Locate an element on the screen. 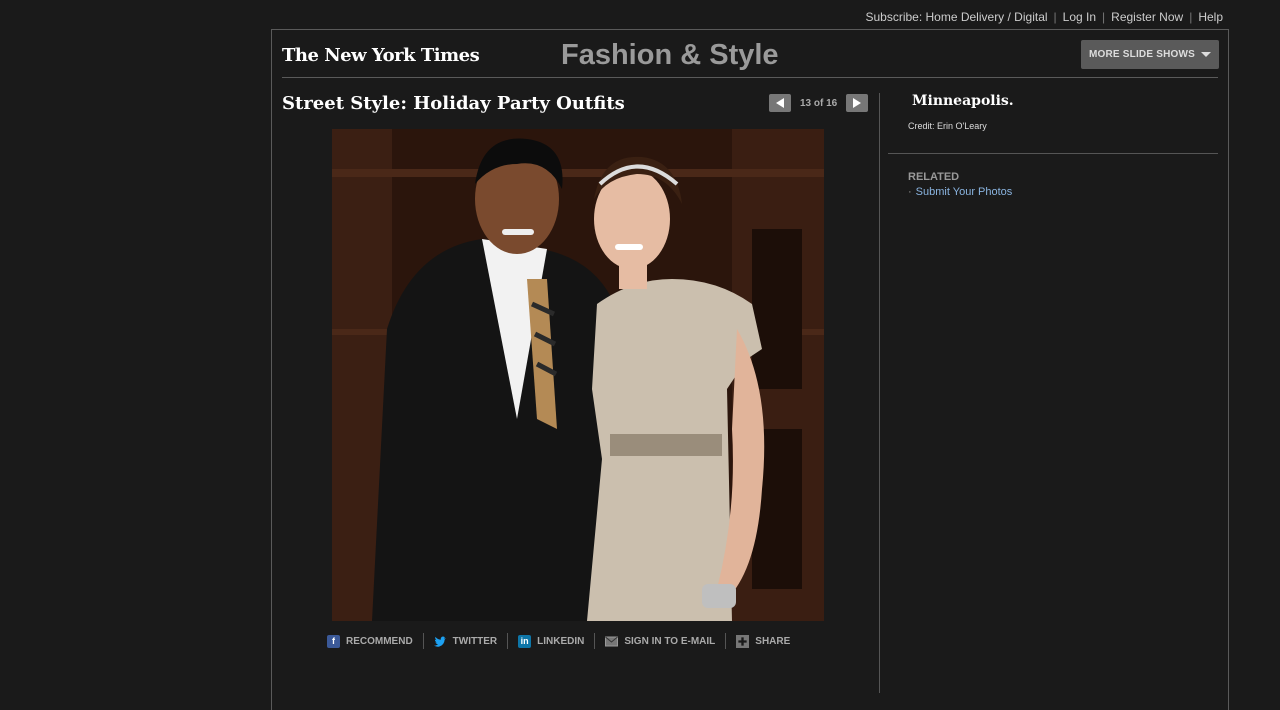  twitter-button: TWITTER is located at coordinates (465, 641).